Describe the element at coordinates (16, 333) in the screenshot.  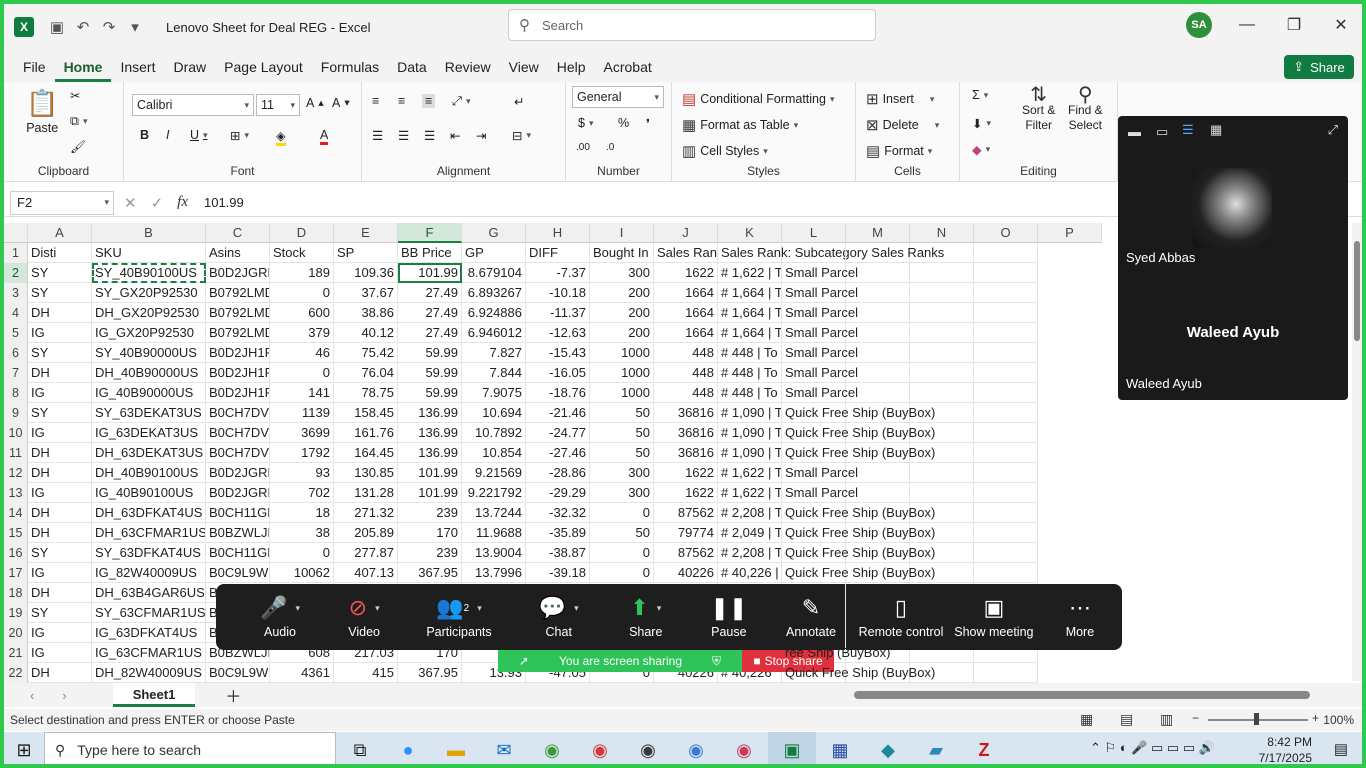
I see `row-header: 5` at that location.